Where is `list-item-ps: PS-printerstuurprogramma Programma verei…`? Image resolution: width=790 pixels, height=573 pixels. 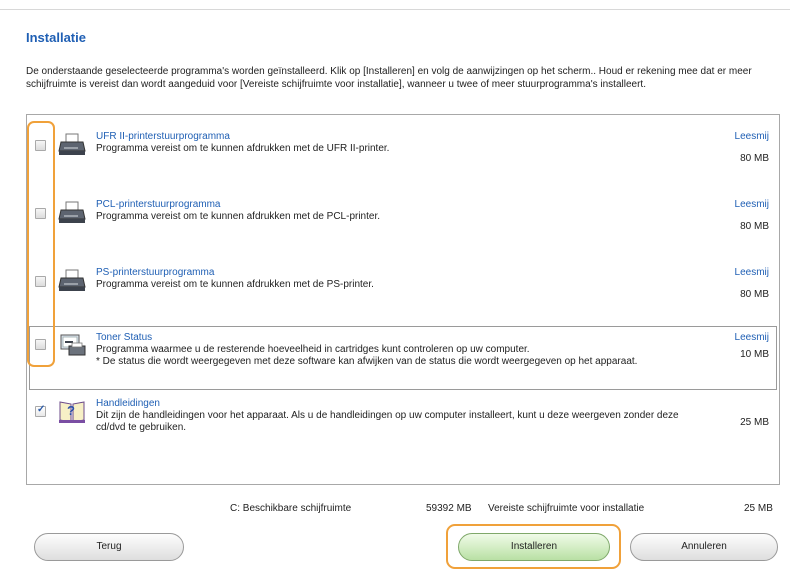
list-item-ps: PS-printerstuurprogramma Programma verei… is located at coordinates (403, 290).